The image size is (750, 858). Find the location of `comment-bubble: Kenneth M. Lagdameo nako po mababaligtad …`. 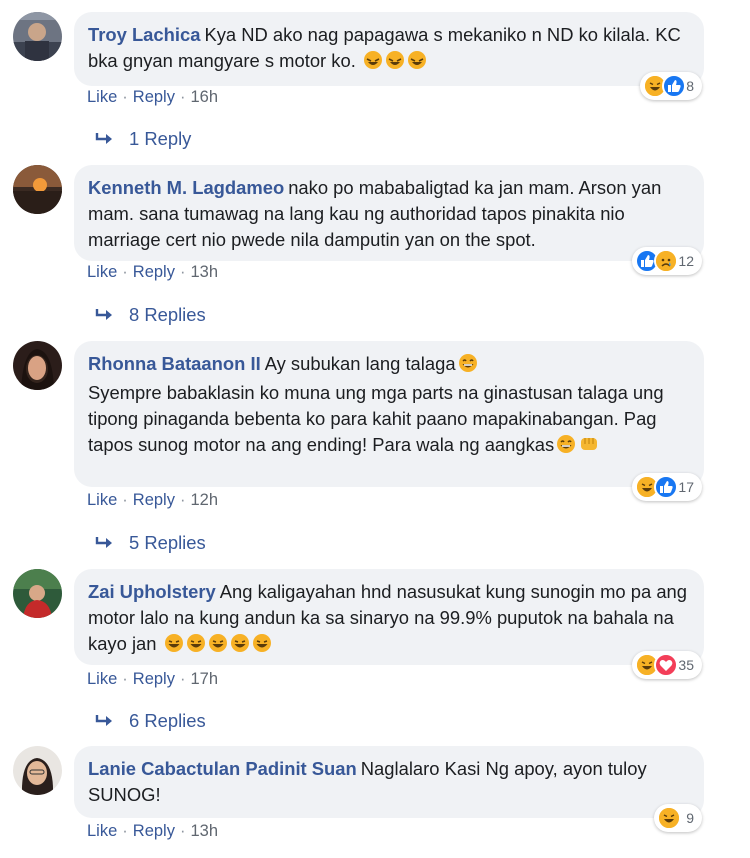

comment-bubble: Kenneth M. Lagdameo nako po mababaligtad … is located at coordinates (389, 220).